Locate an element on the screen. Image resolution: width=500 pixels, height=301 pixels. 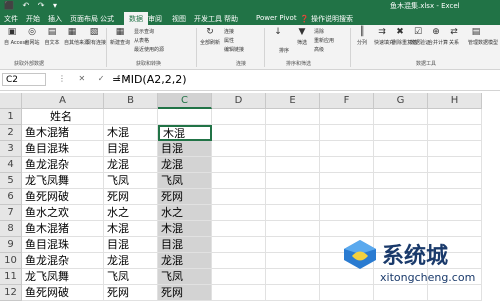
cell-d7 is located at coordinates (239, 213).